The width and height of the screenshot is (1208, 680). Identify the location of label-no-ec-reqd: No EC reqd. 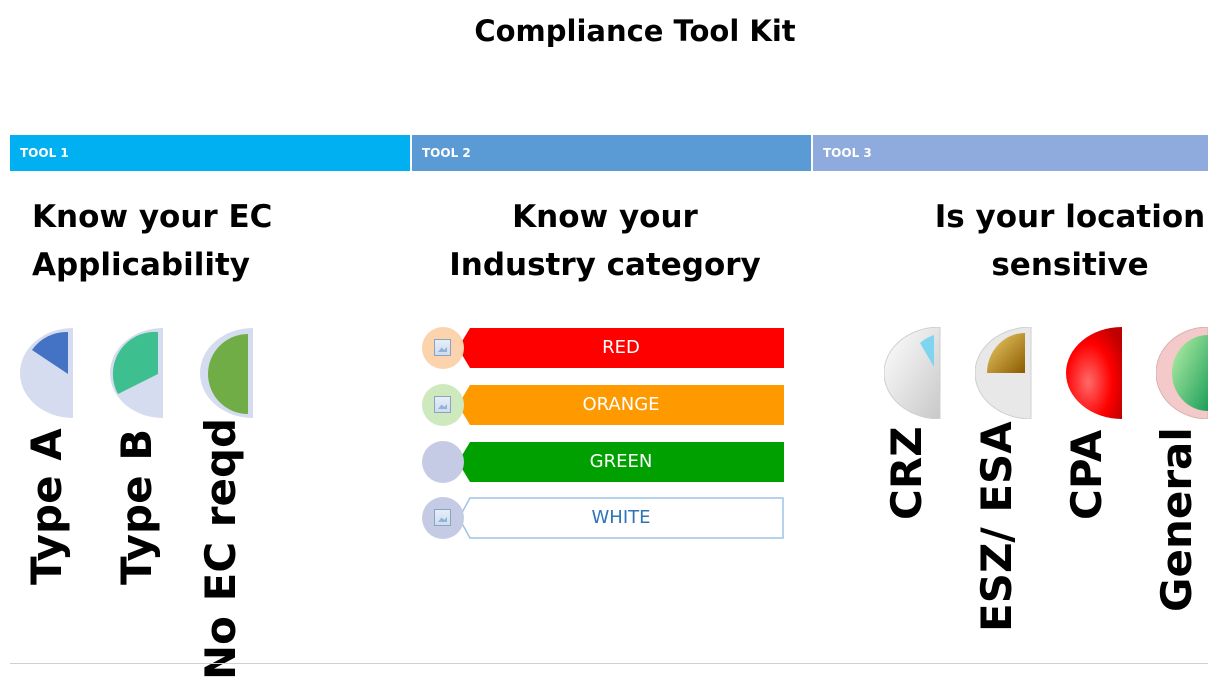
(220, 548).